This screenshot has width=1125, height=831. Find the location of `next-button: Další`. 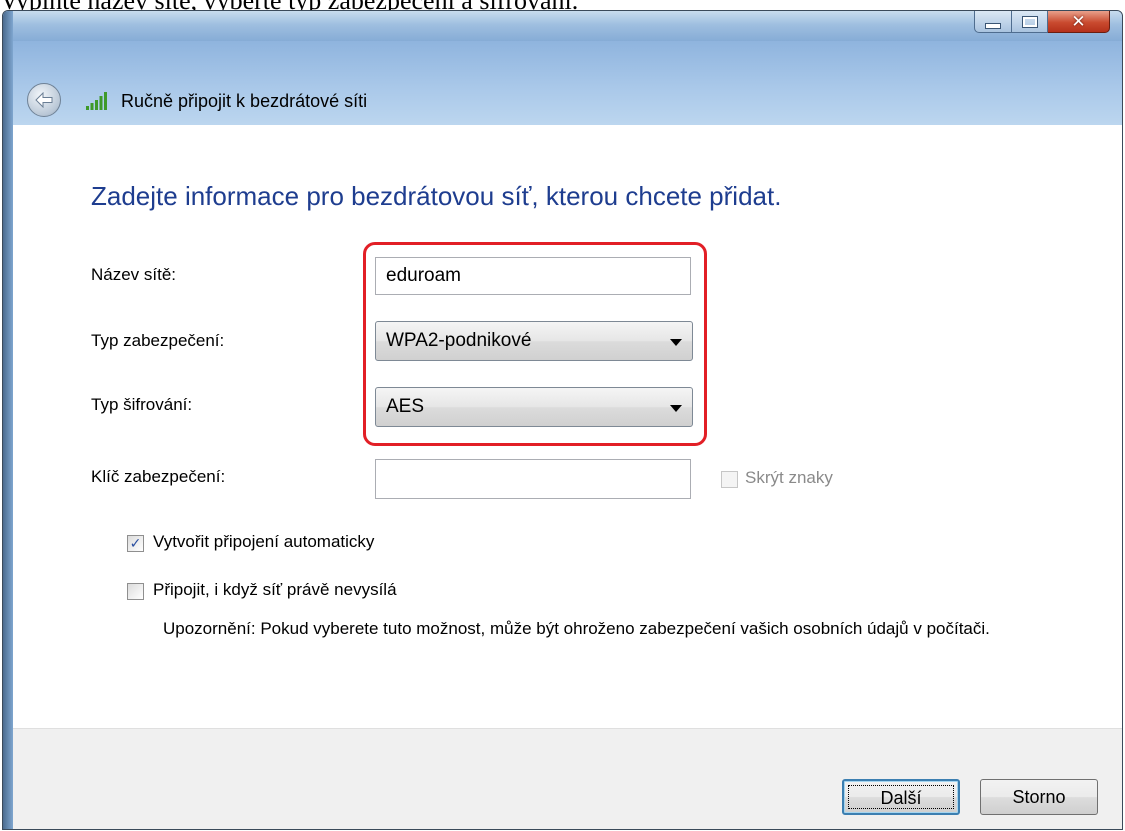

next-button: Další is located at coordinates (901, 797).